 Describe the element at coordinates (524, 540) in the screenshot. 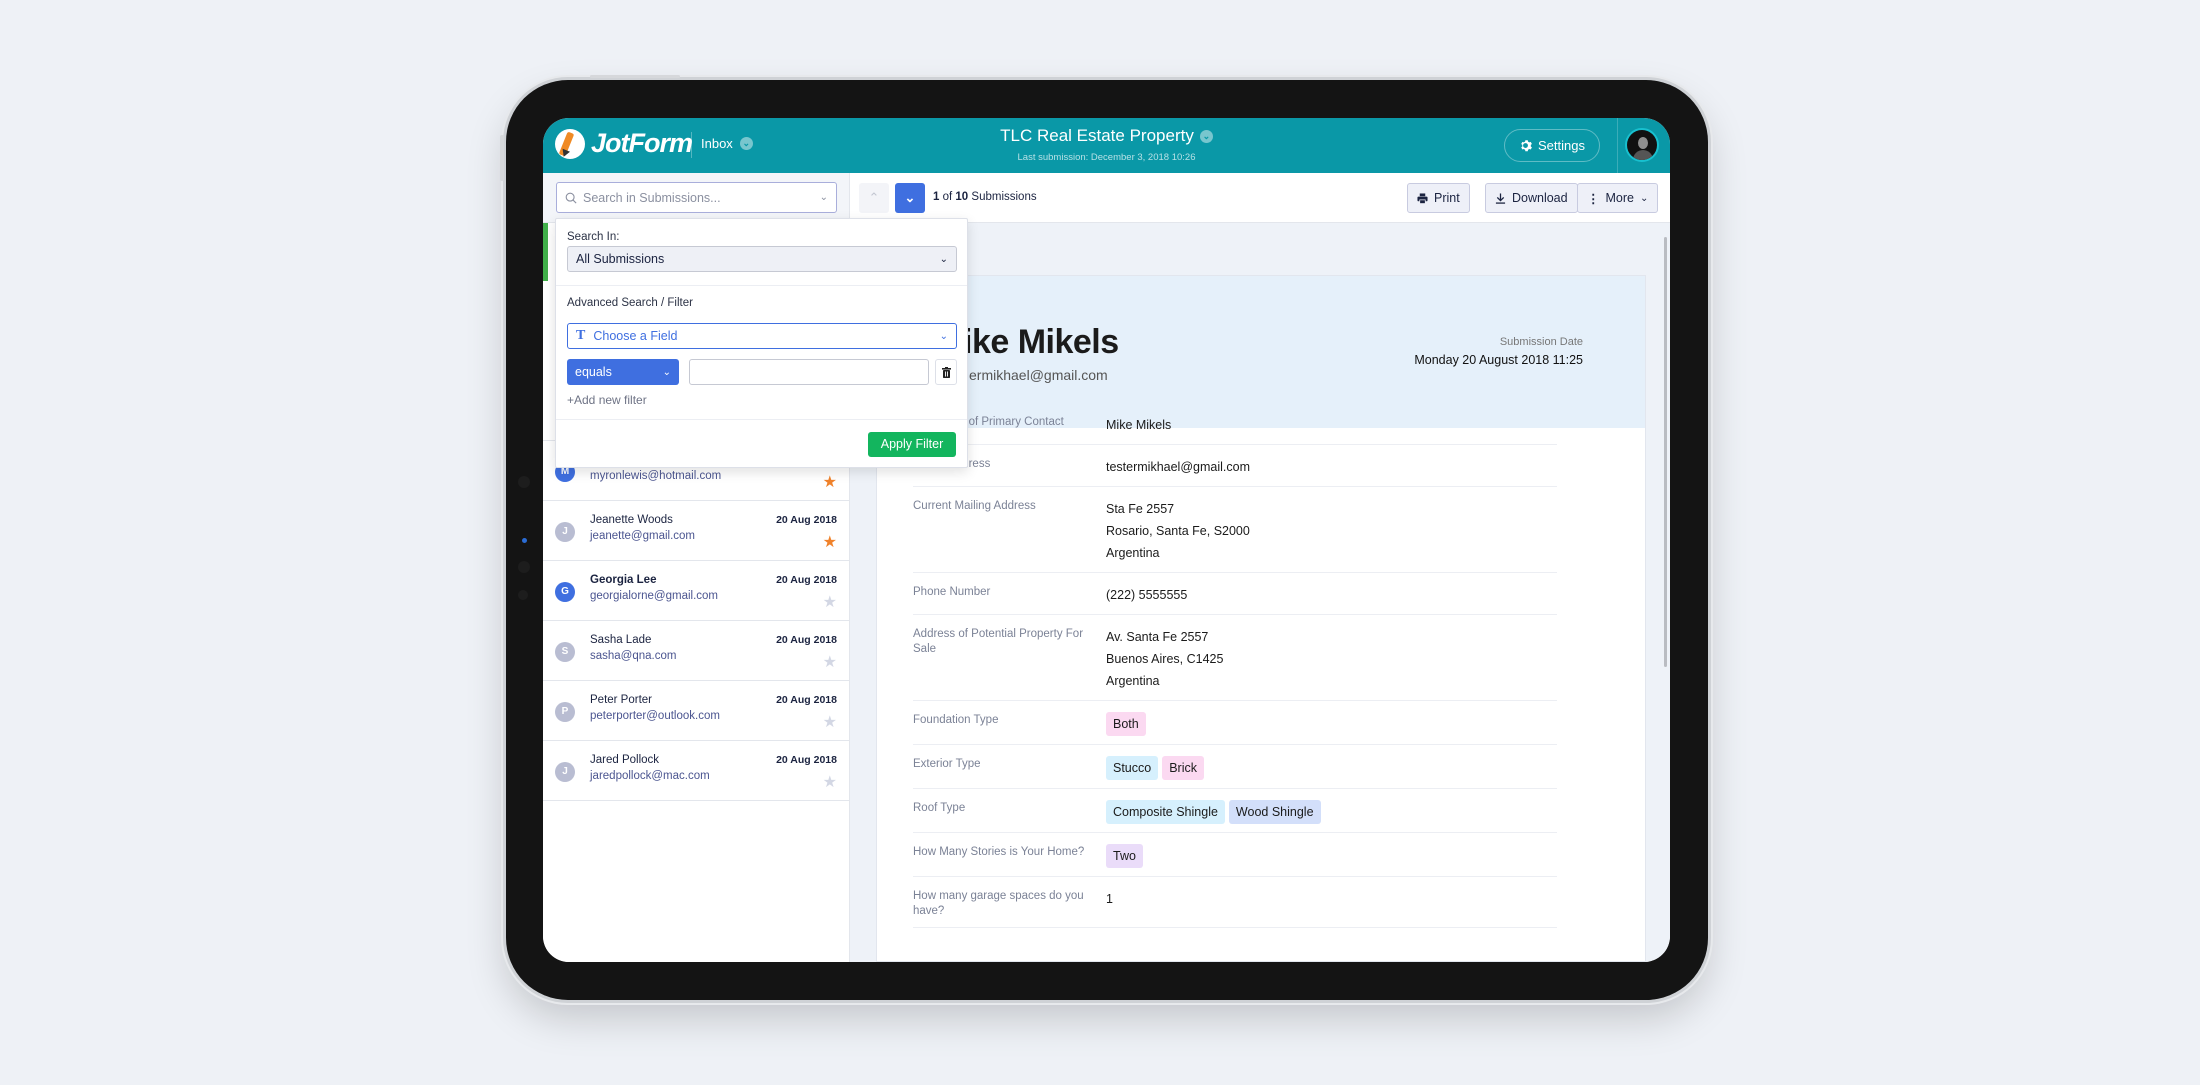

I see `camera-lens` at that location.